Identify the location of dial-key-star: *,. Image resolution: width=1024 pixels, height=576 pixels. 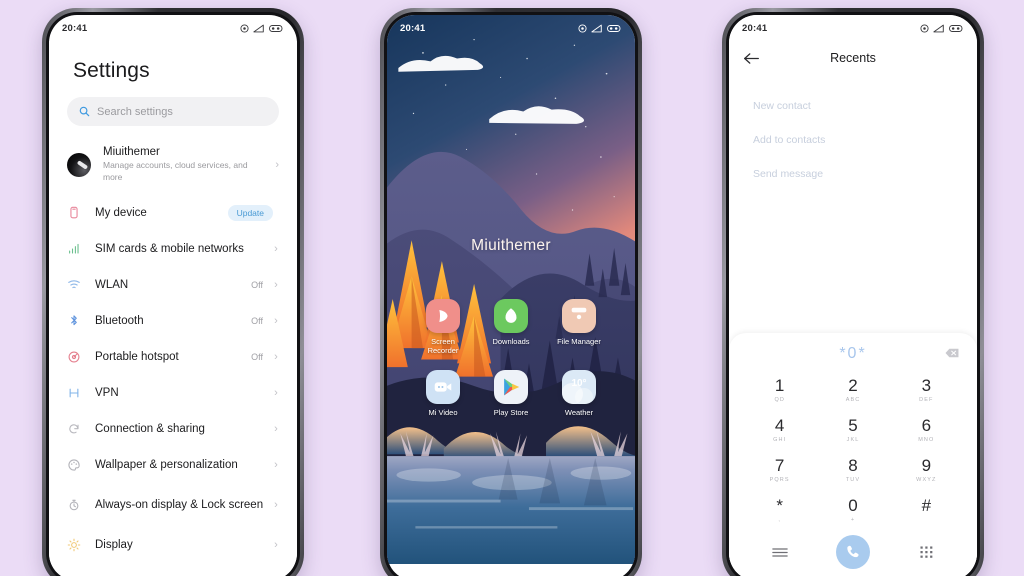
(779, 510).